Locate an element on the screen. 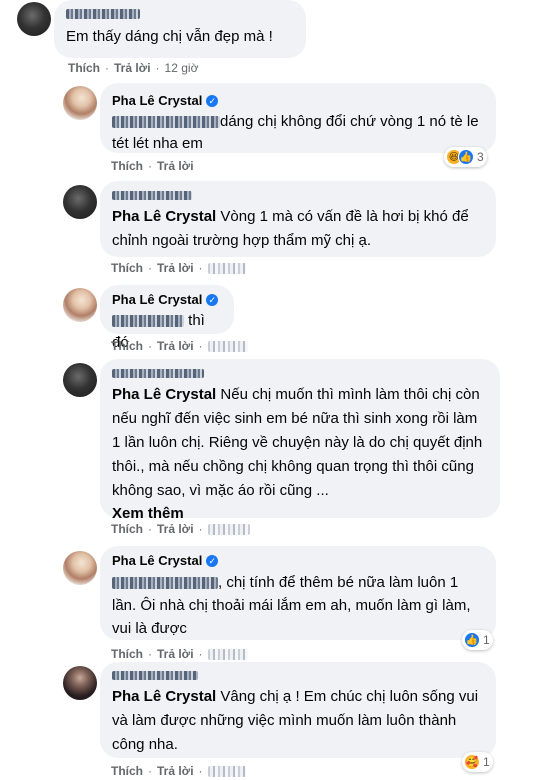  reaction-summary: 🥰 1 is located at coordinates (477, 762).